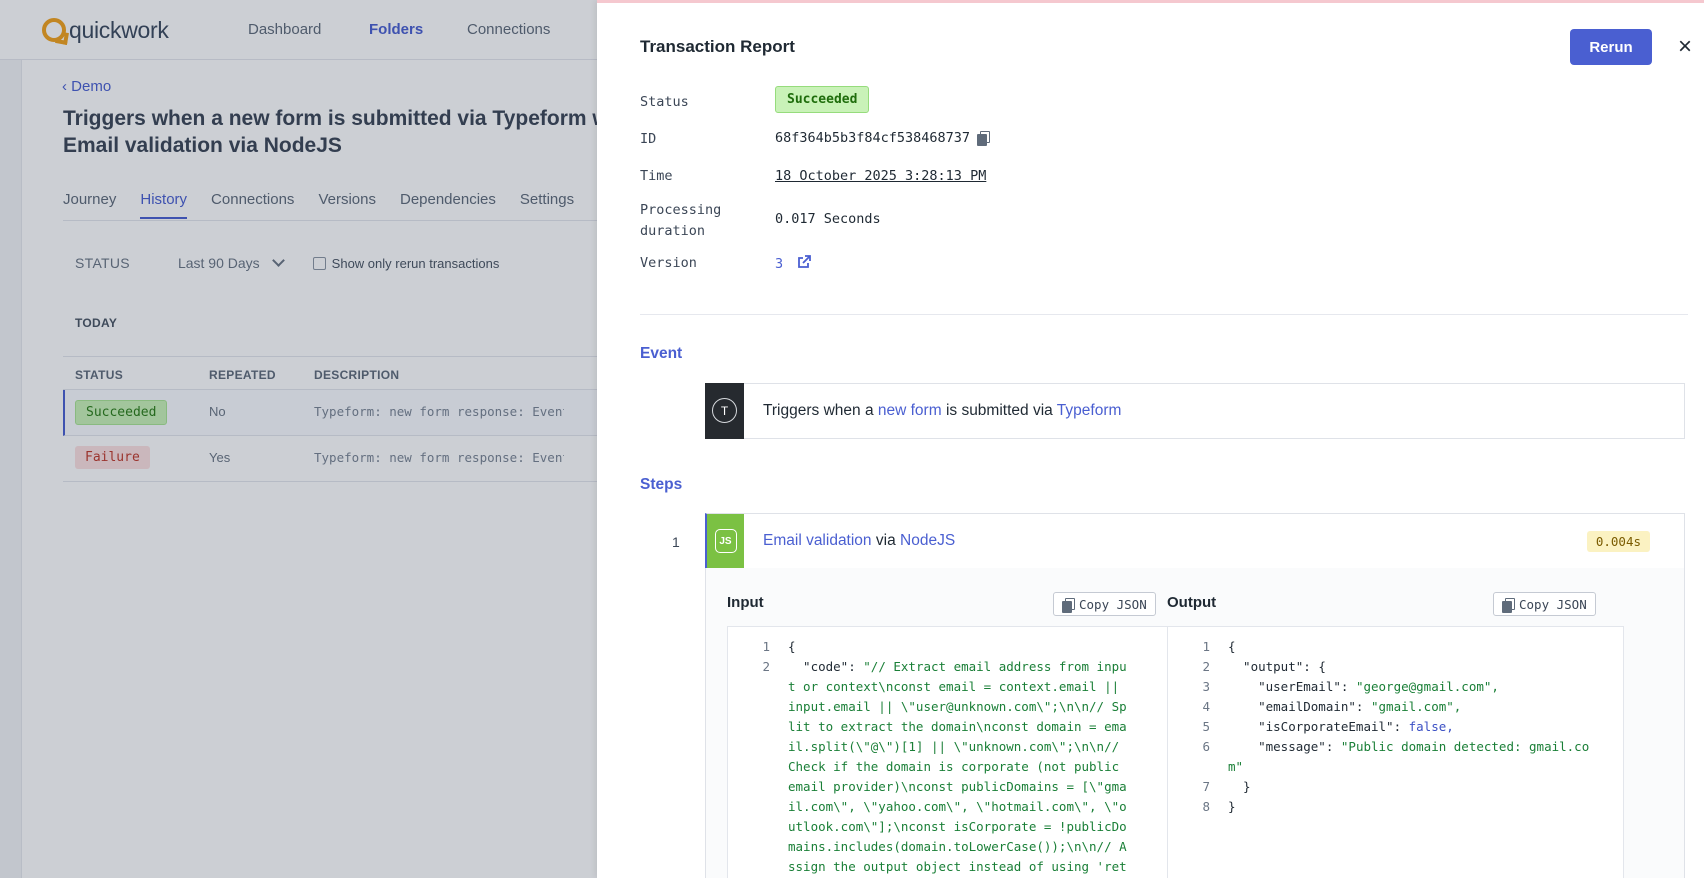 This screenshot has width=1704, height=878. Describe the element at coordinates (661, 484) in the screenshot. I see `steps-heading: Steps` at that location.